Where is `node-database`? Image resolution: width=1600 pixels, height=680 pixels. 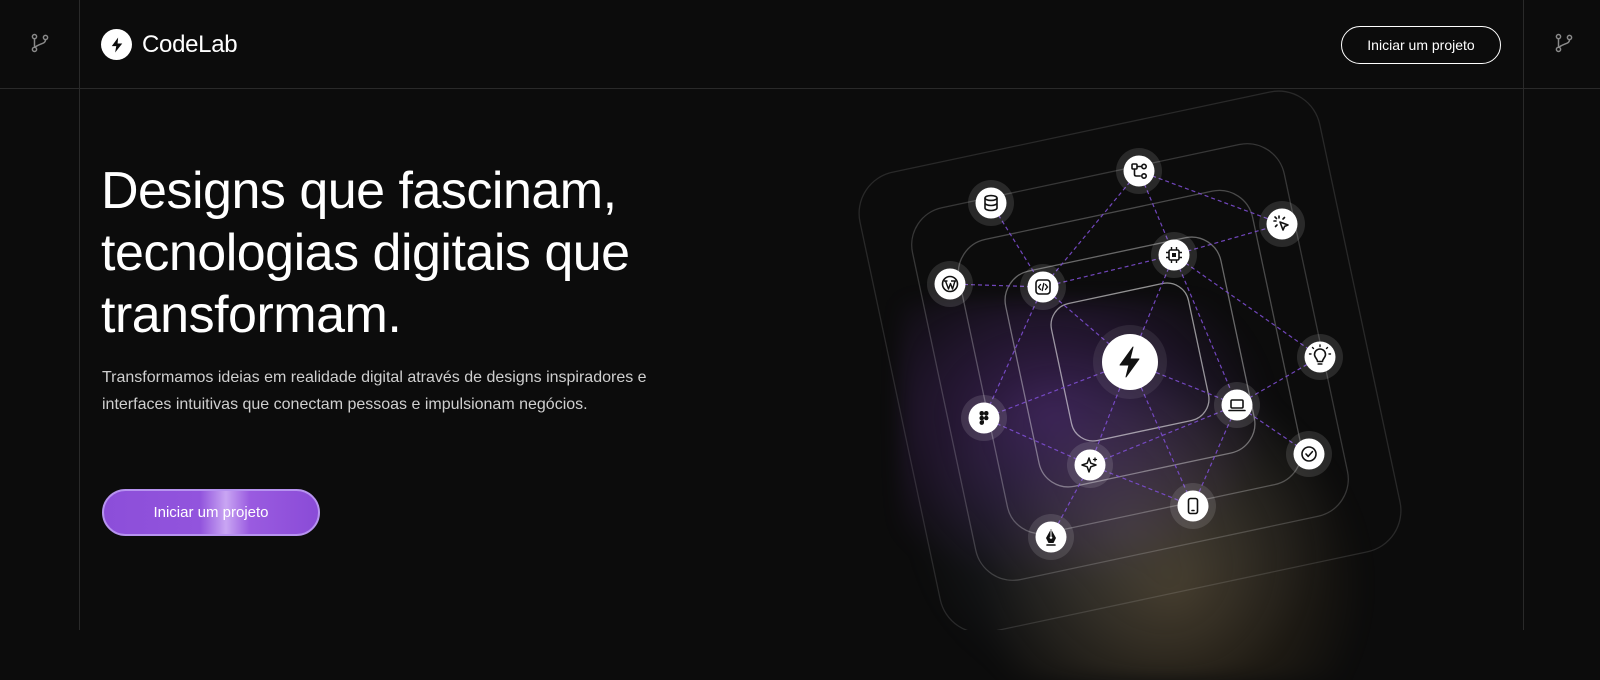
node-database is located at coordinates (991, 203).